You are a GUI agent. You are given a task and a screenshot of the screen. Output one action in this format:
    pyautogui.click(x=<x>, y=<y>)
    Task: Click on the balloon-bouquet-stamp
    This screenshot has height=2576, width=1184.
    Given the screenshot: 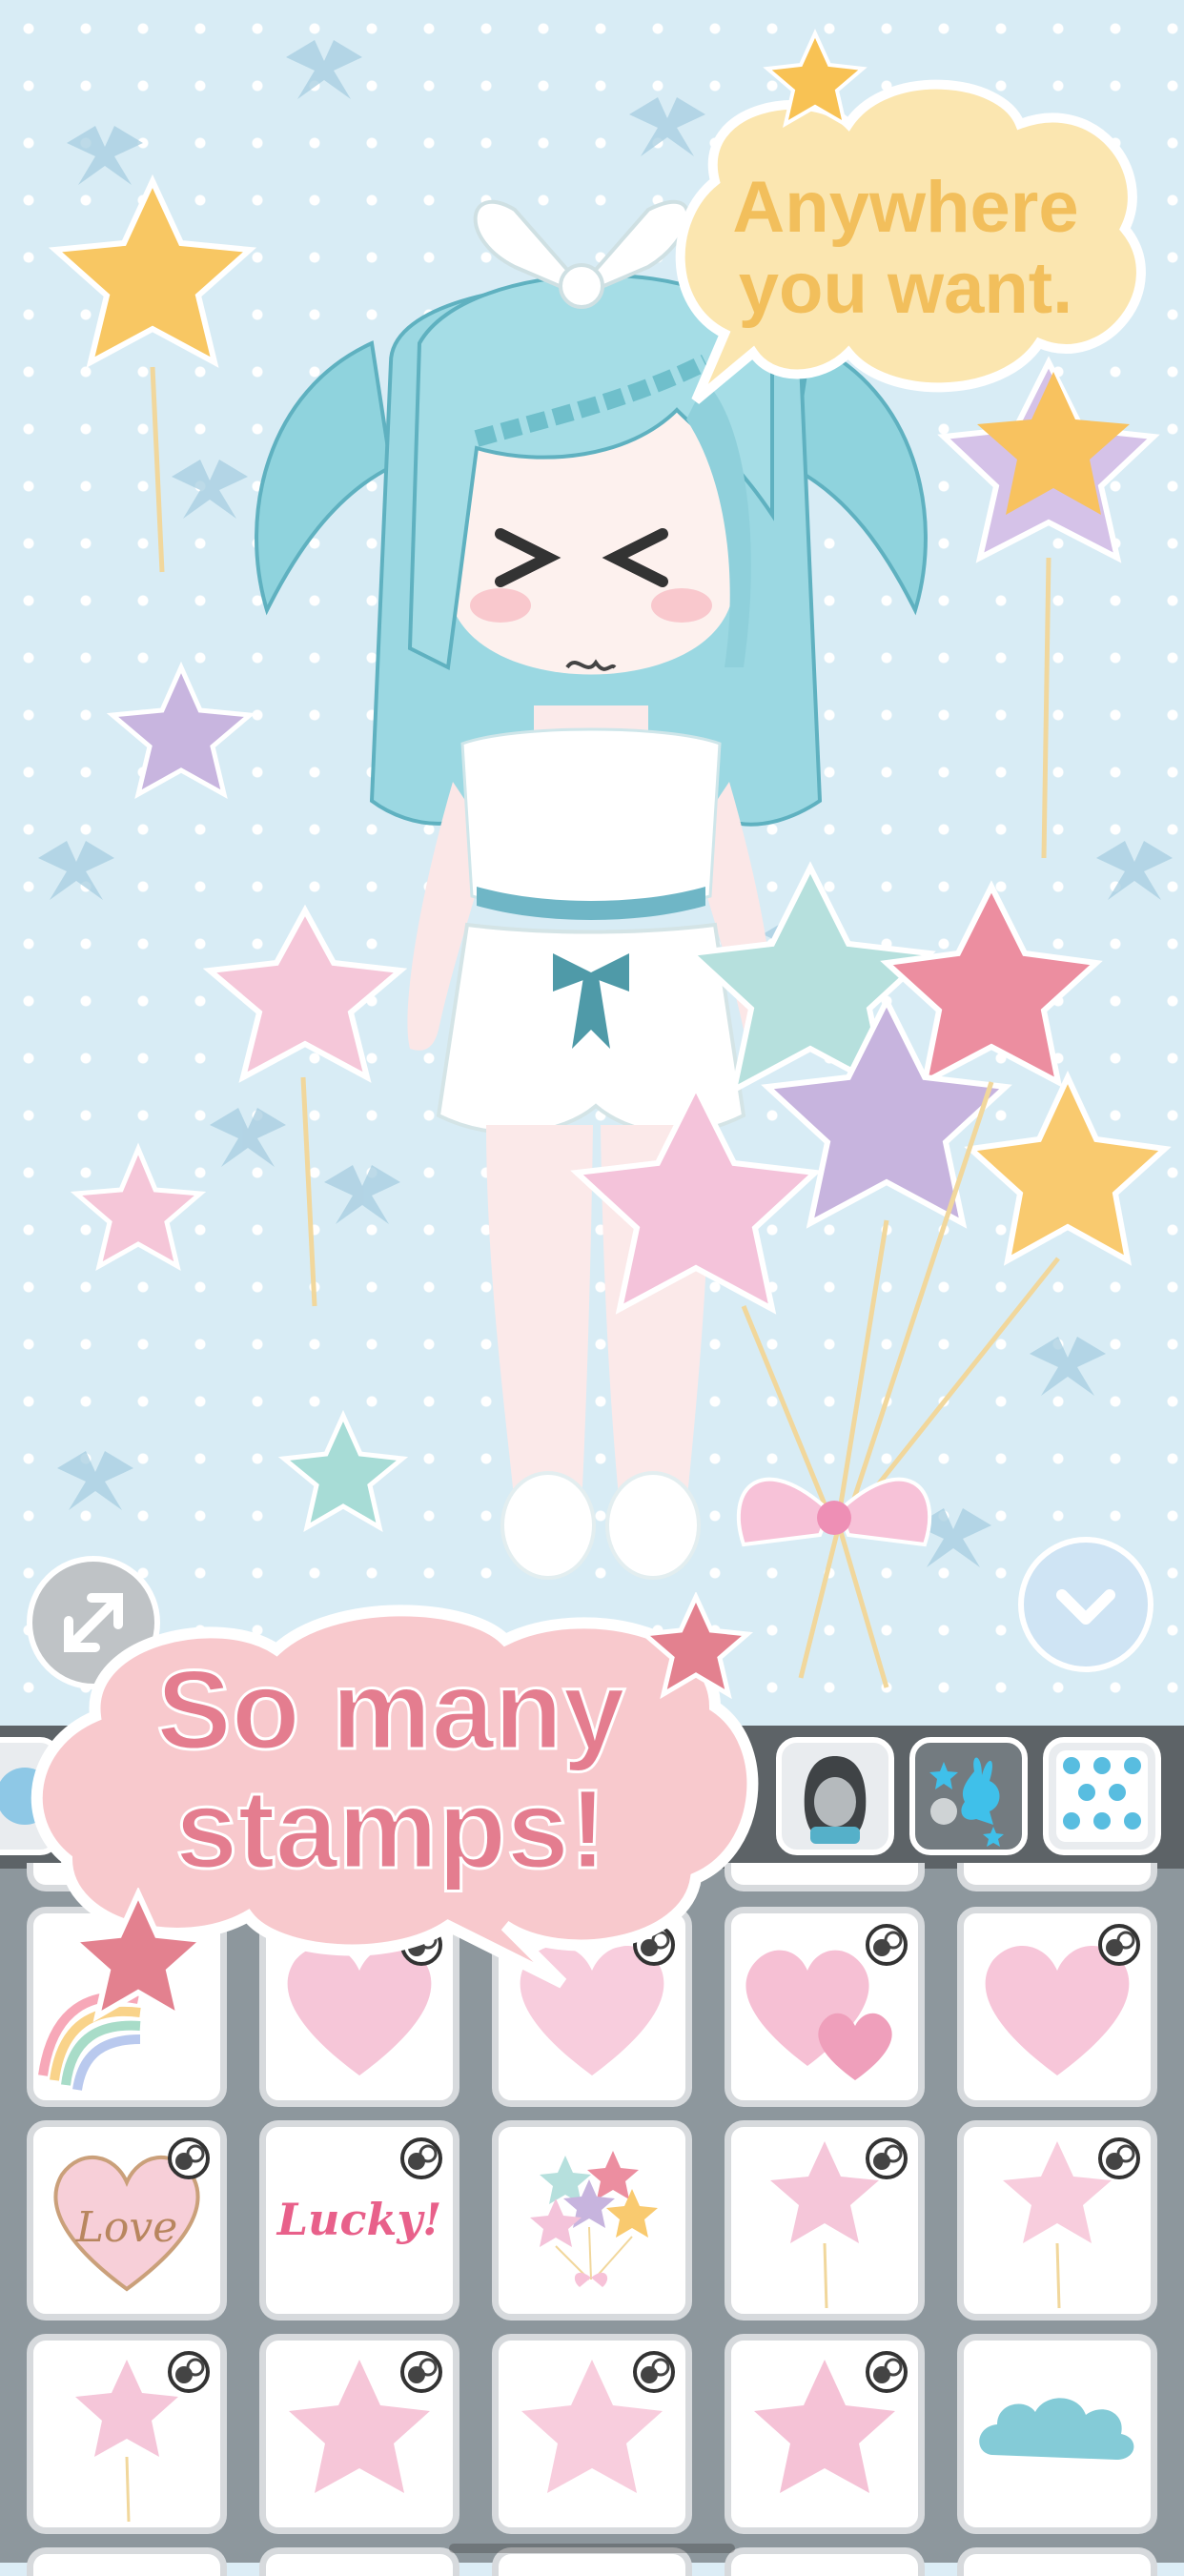 What is the action you would take?
    pyautogui.click(x=594, y=2219)
    